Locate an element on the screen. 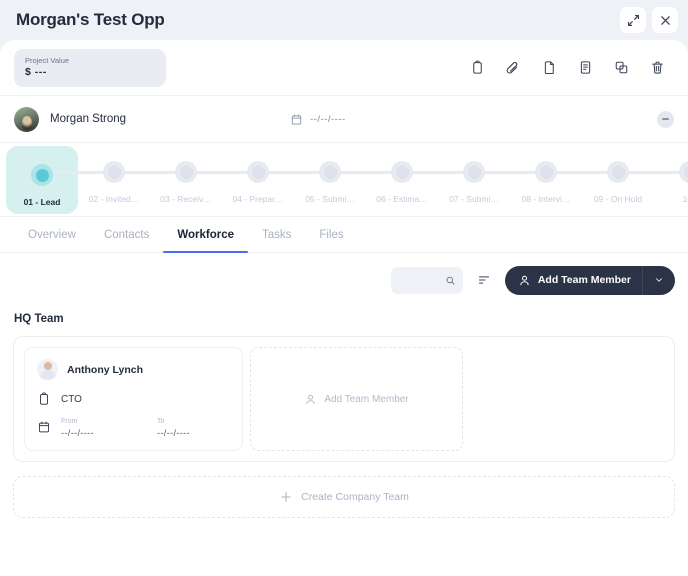 The image size is (688, 576). chevron-down-icon is located at coordinates (659, 280).